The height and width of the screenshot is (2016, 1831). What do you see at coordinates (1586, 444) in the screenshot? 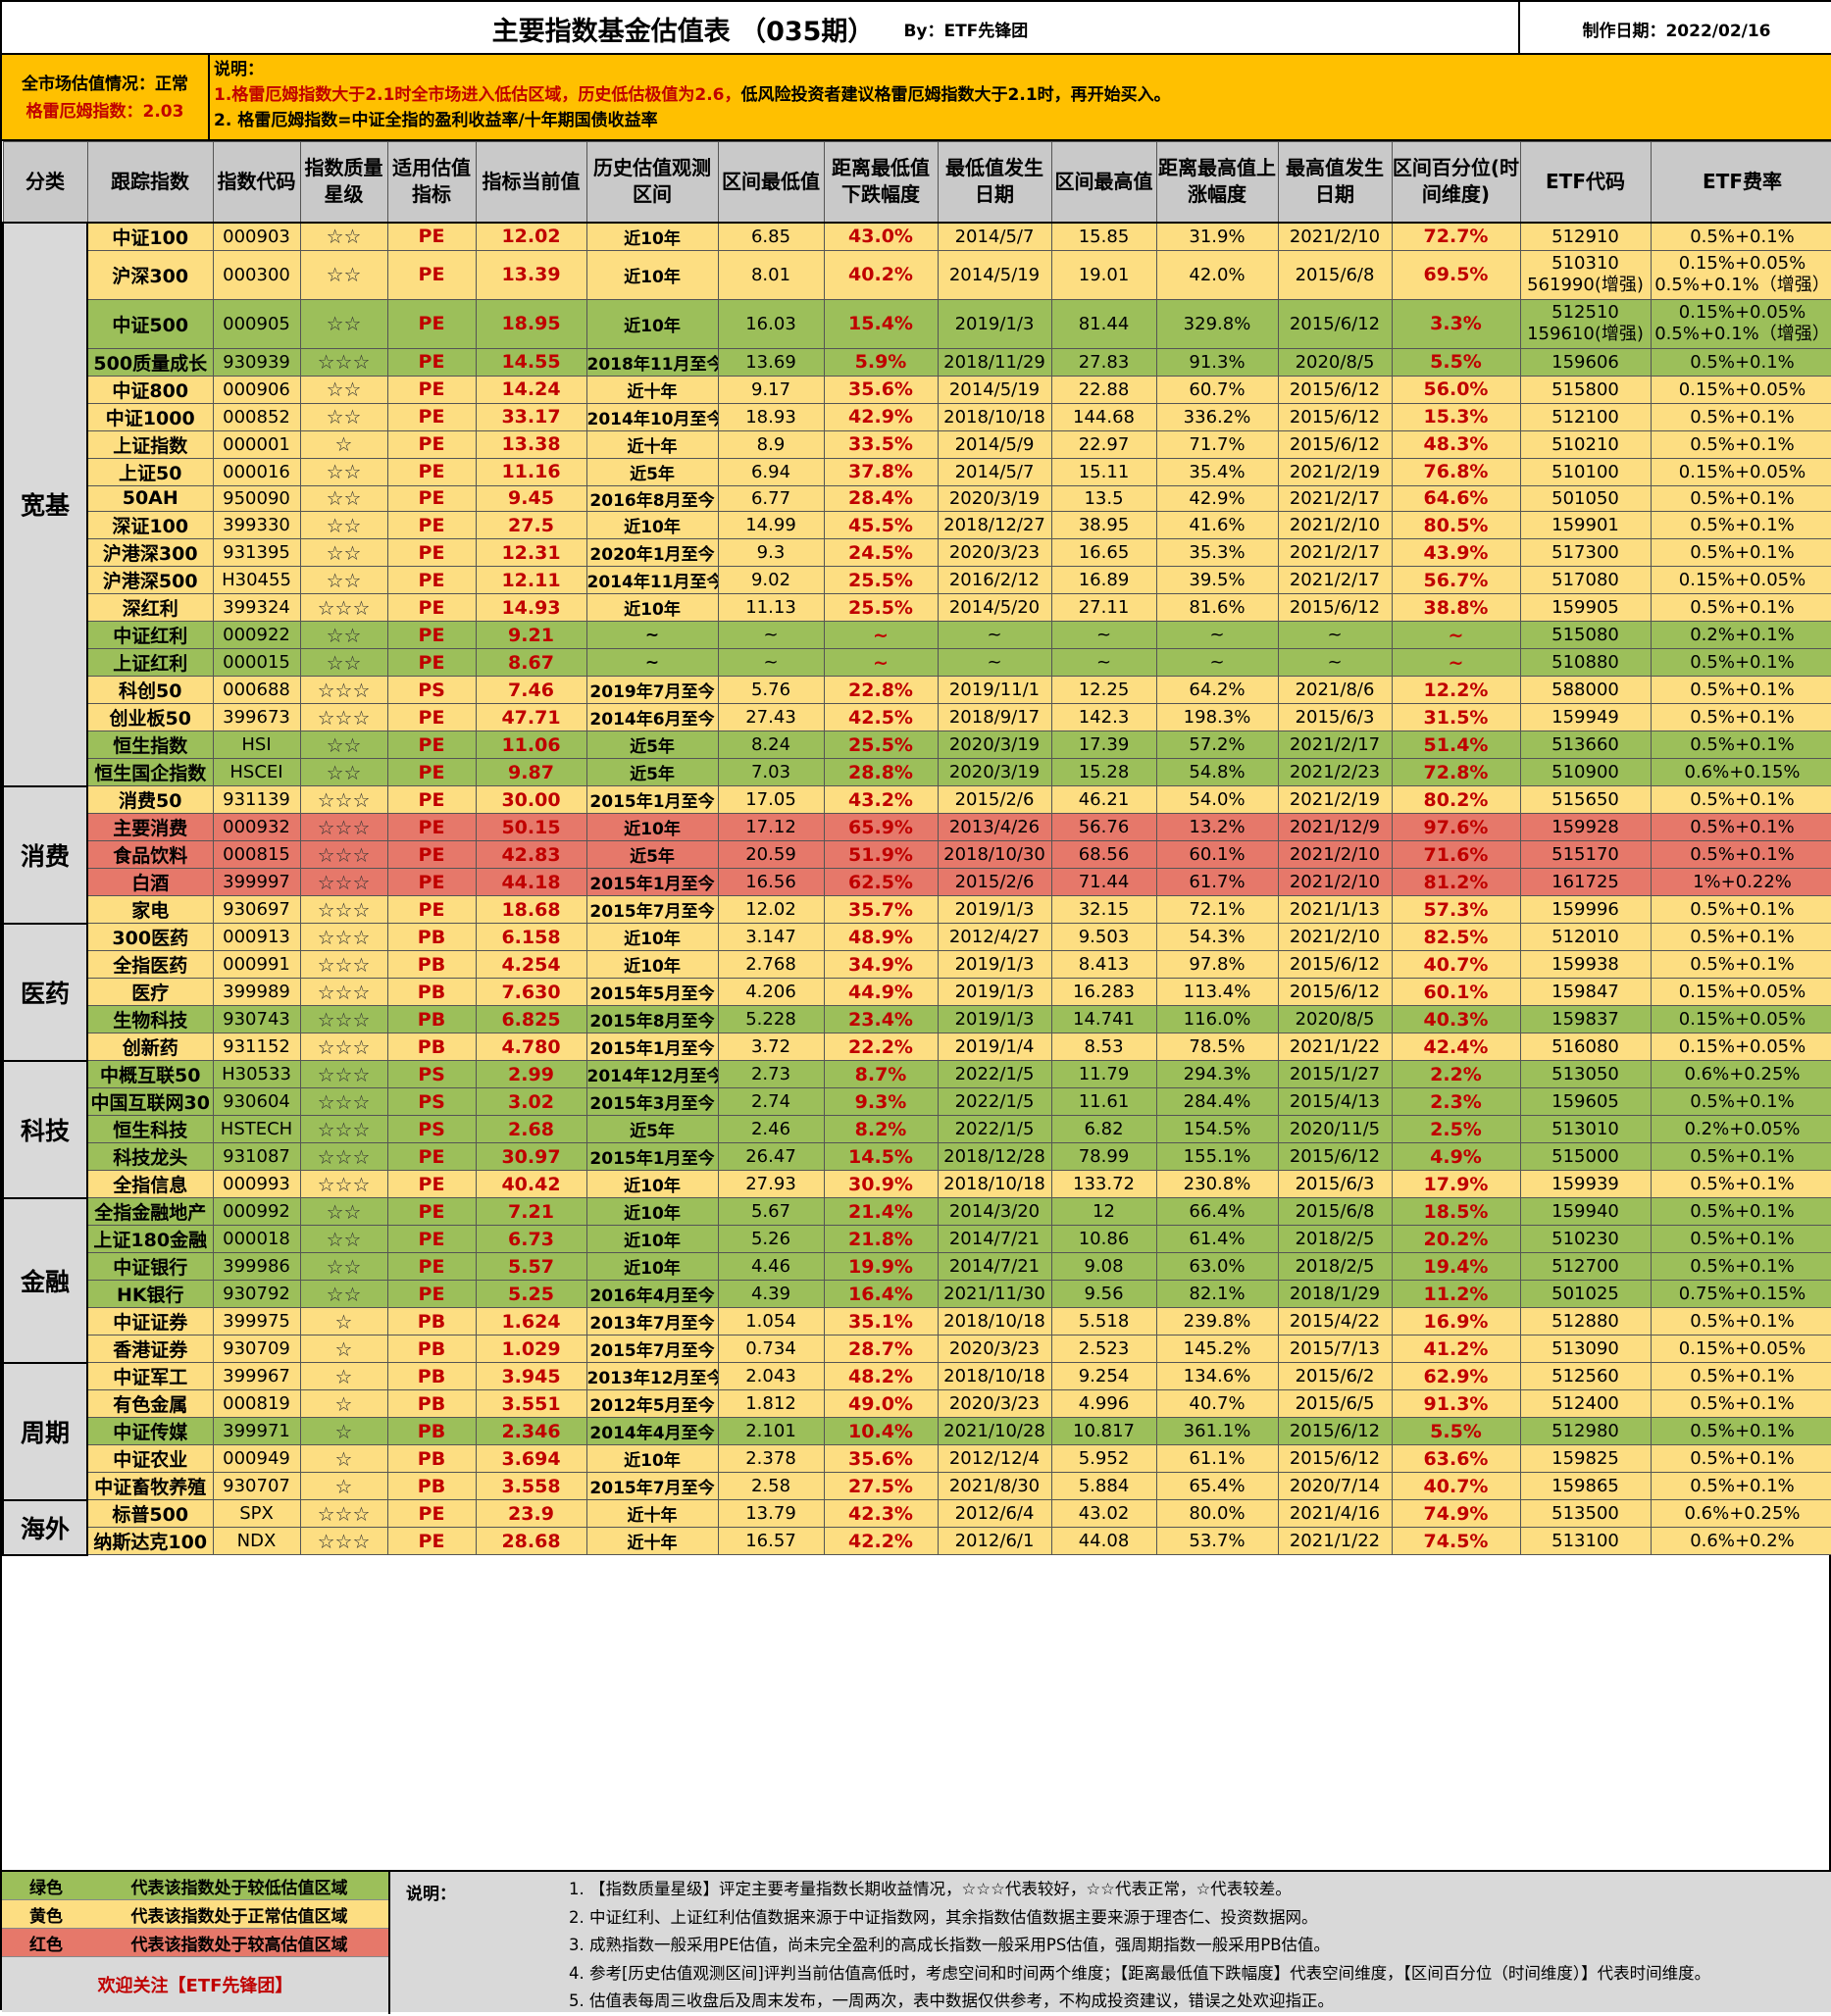
I see `table-cell: 510210` at bounding box center [1586, 444].